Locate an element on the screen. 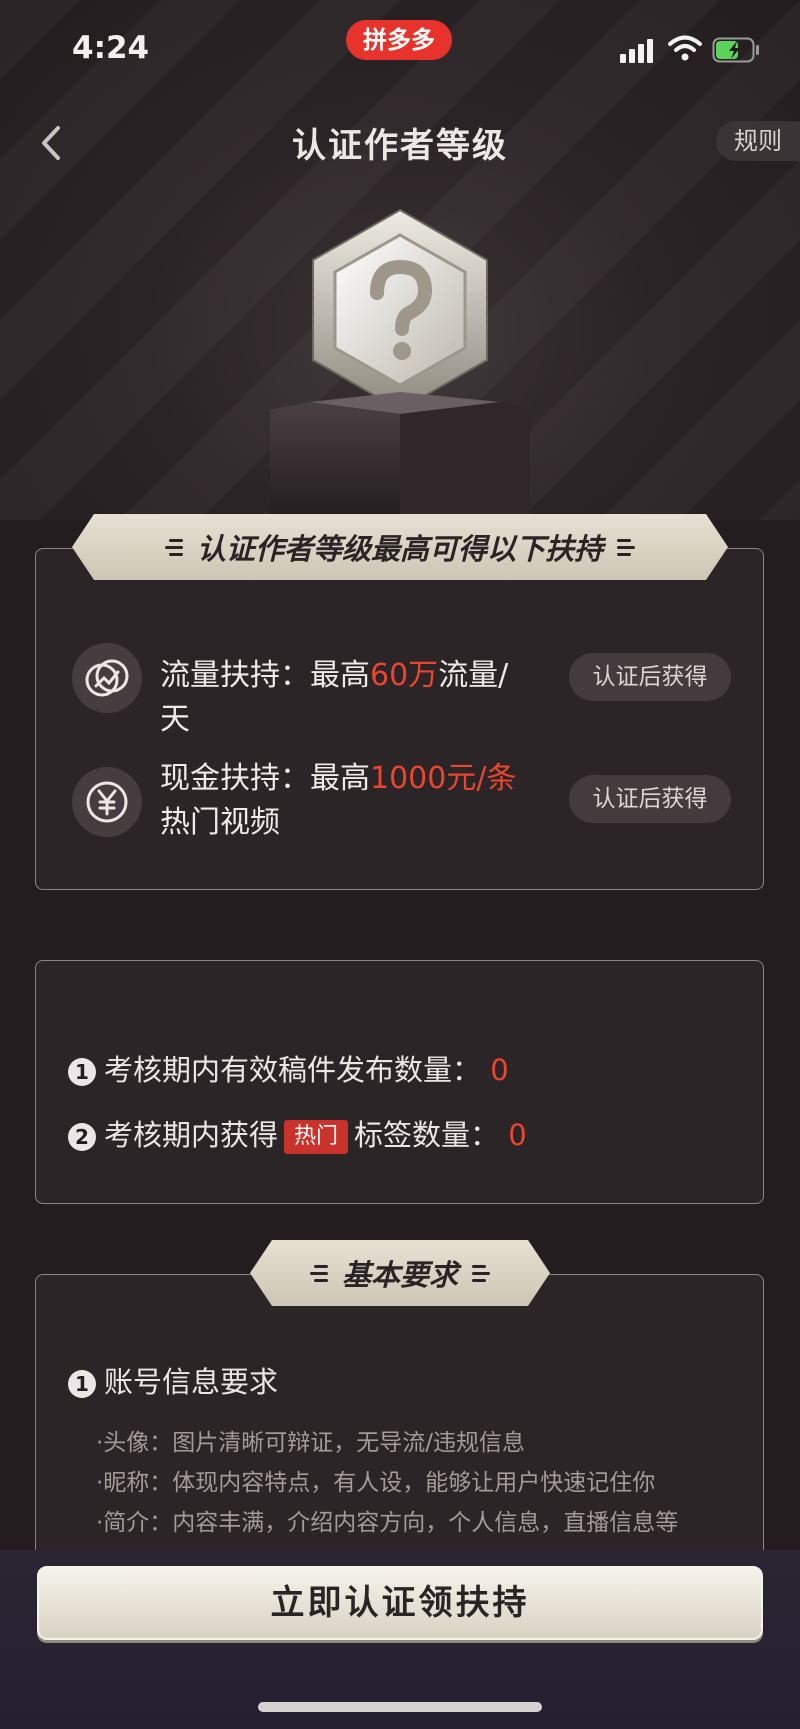  basic-banner: 基本要求 is located at coordinates (400, 1273).